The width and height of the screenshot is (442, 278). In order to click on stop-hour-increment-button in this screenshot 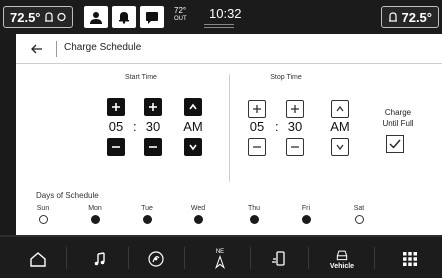, I will do `click(257, 109)`.